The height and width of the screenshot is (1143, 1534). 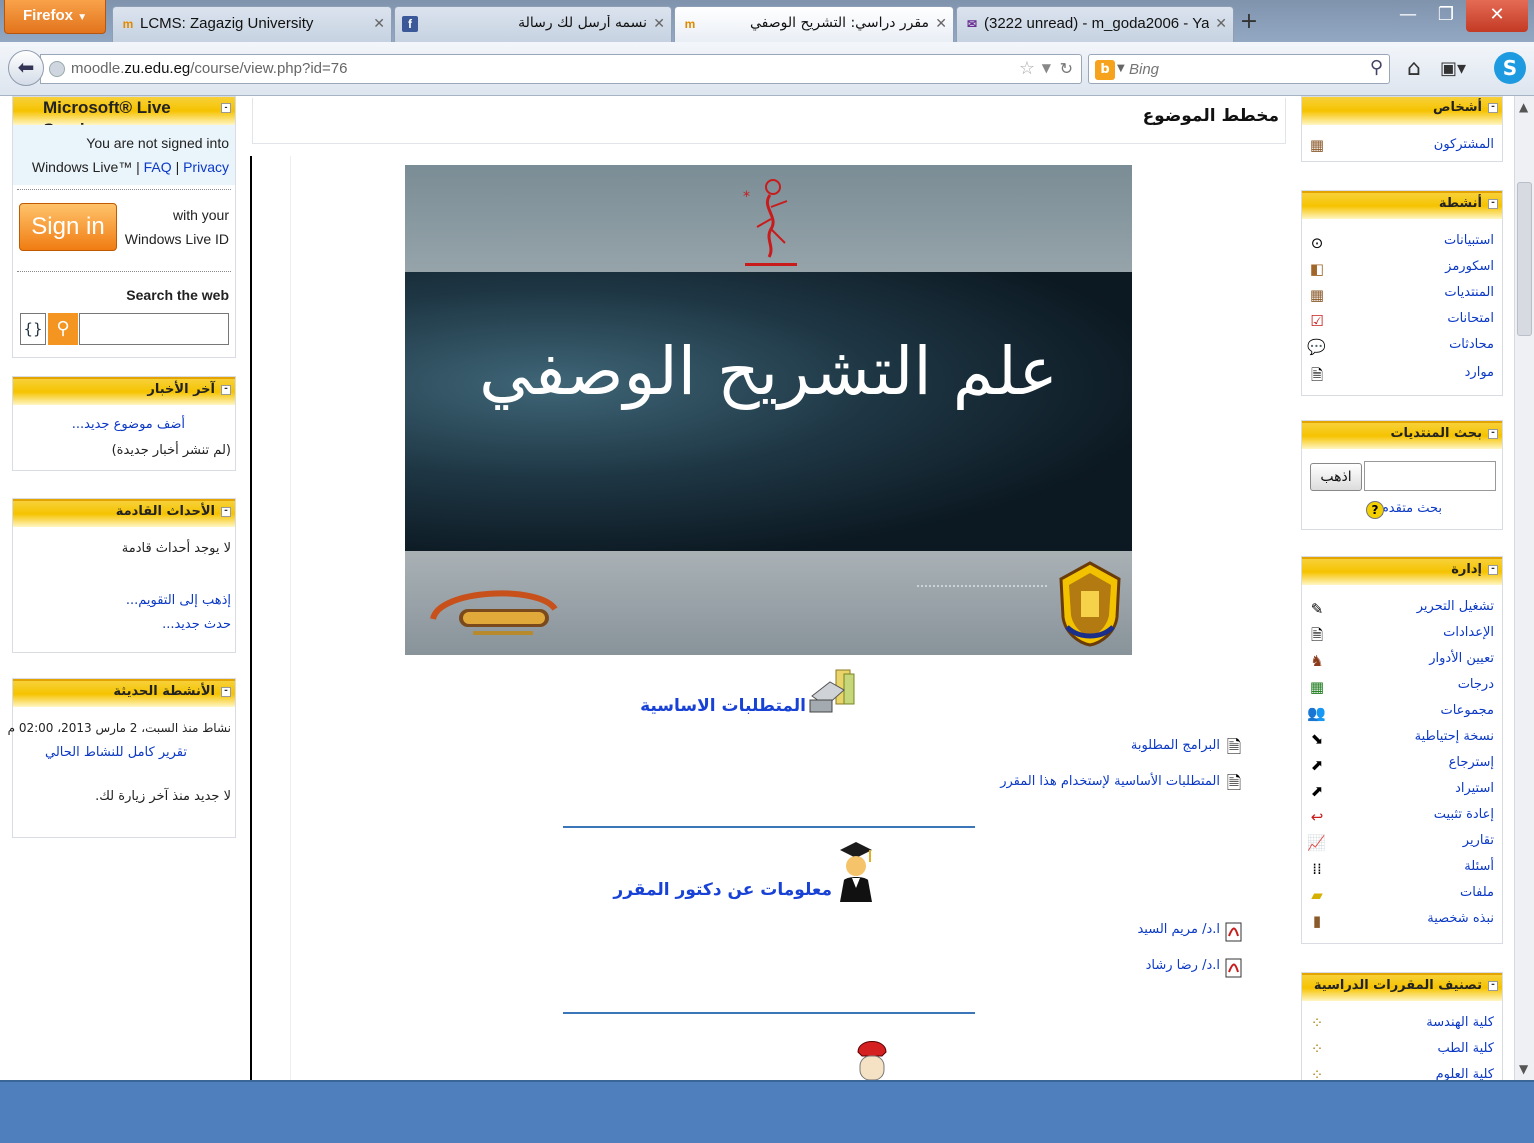 What do you see at coordinates (158, 167) in the screenshot?
I see `faq-link: FAQ` at bounding box center [158, 167].